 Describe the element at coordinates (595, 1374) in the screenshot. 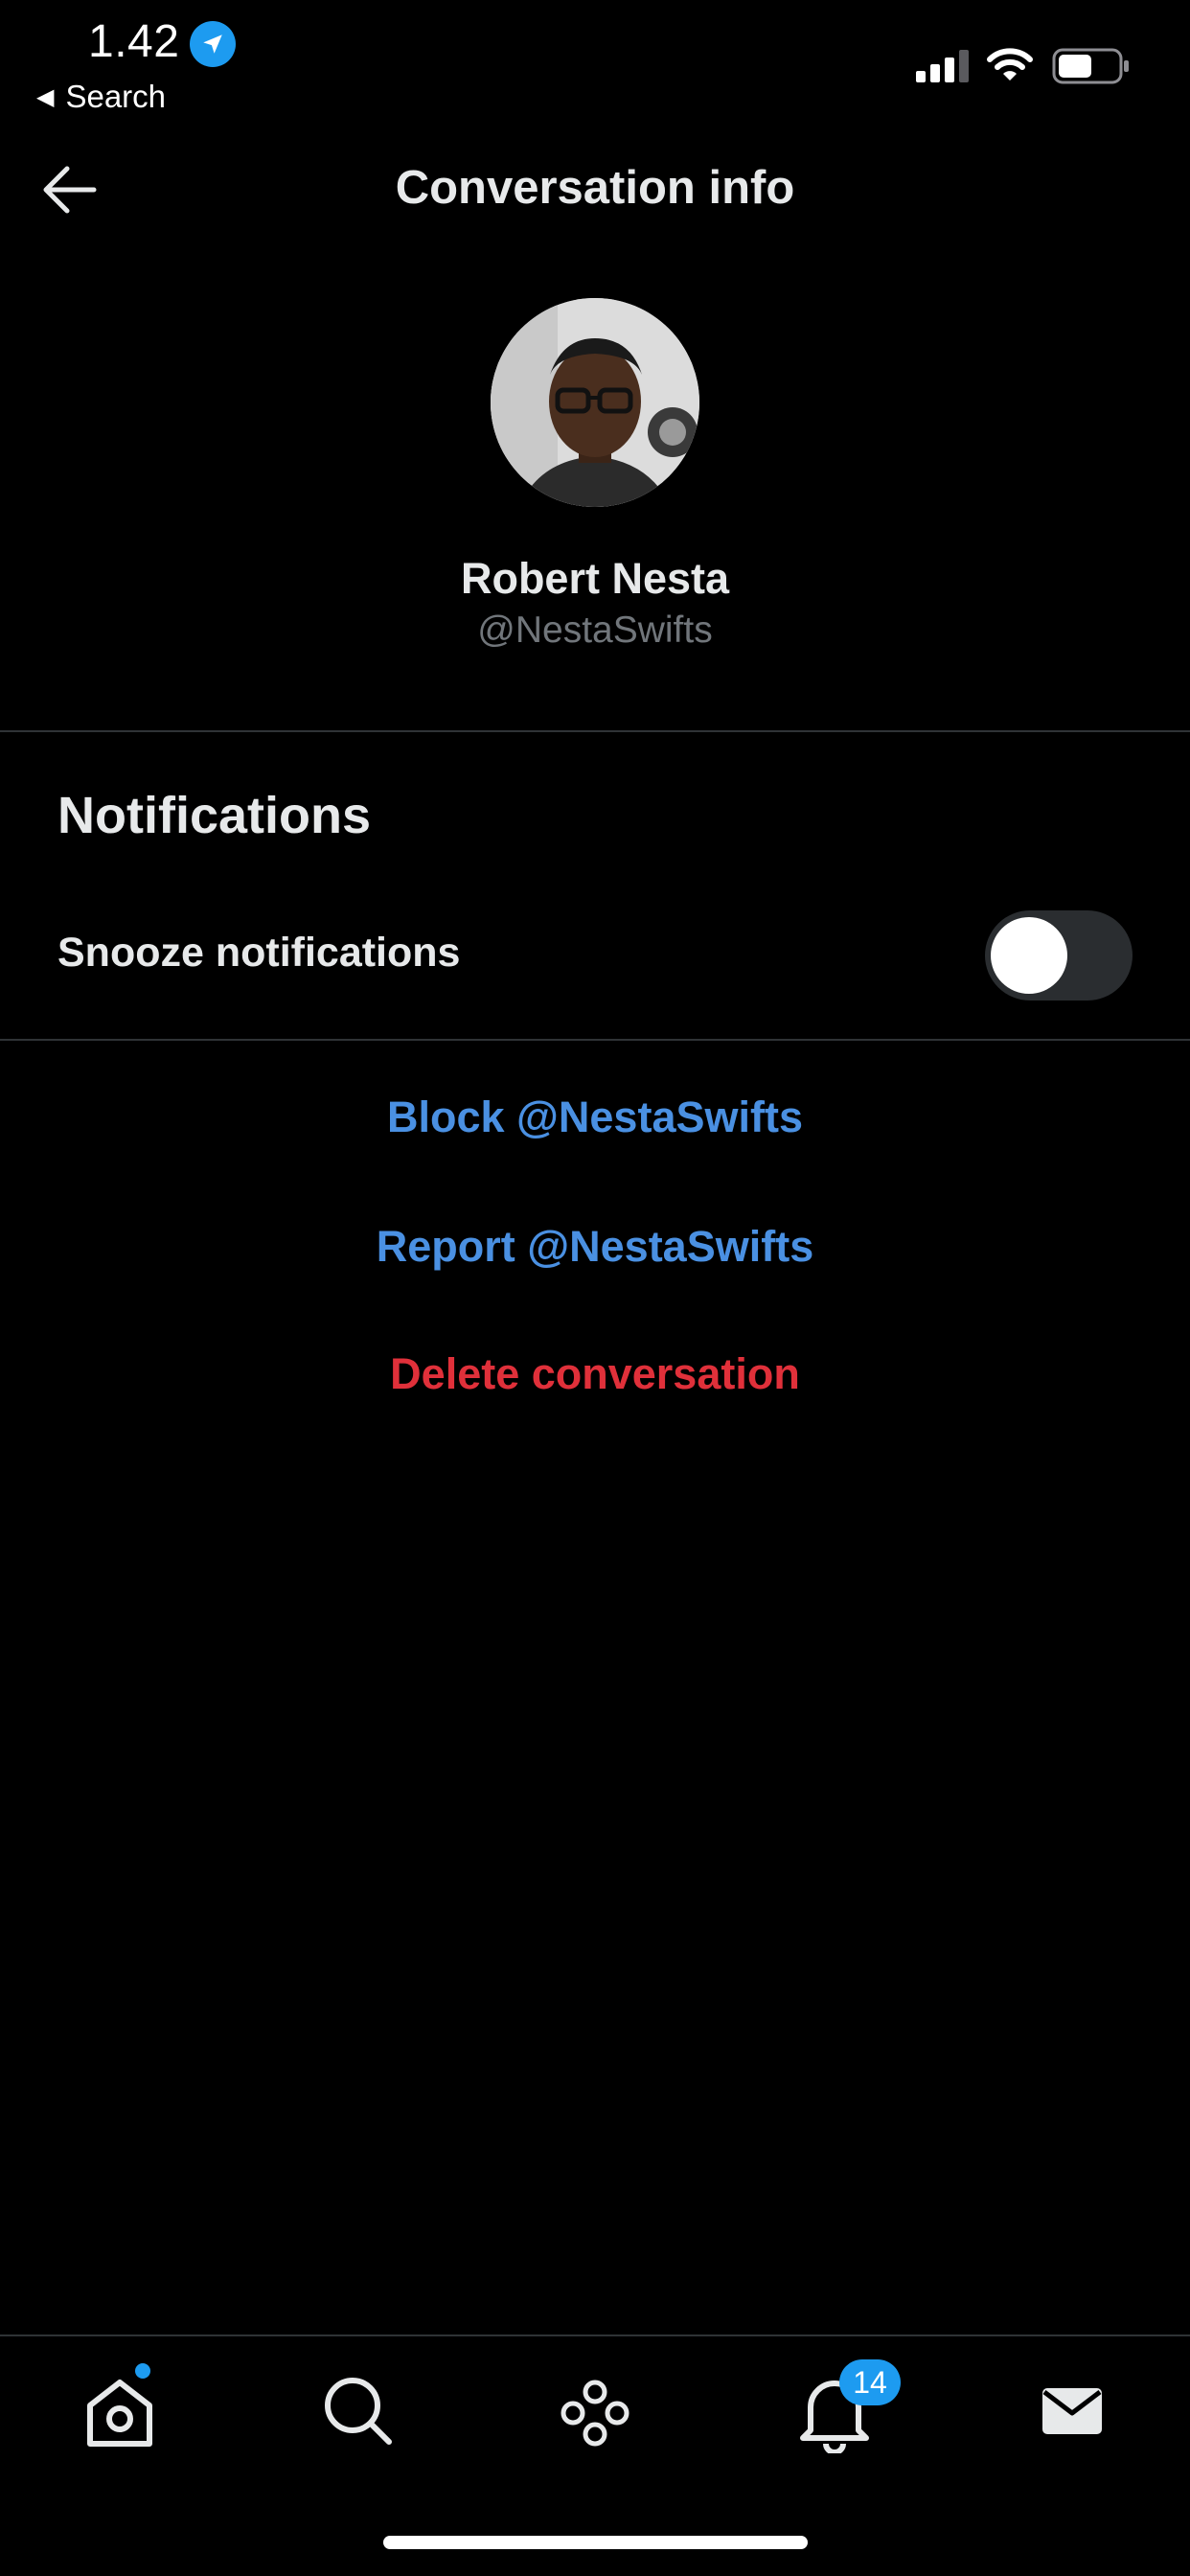

I see `delete-conversation-button: Delete conversation` at that location.